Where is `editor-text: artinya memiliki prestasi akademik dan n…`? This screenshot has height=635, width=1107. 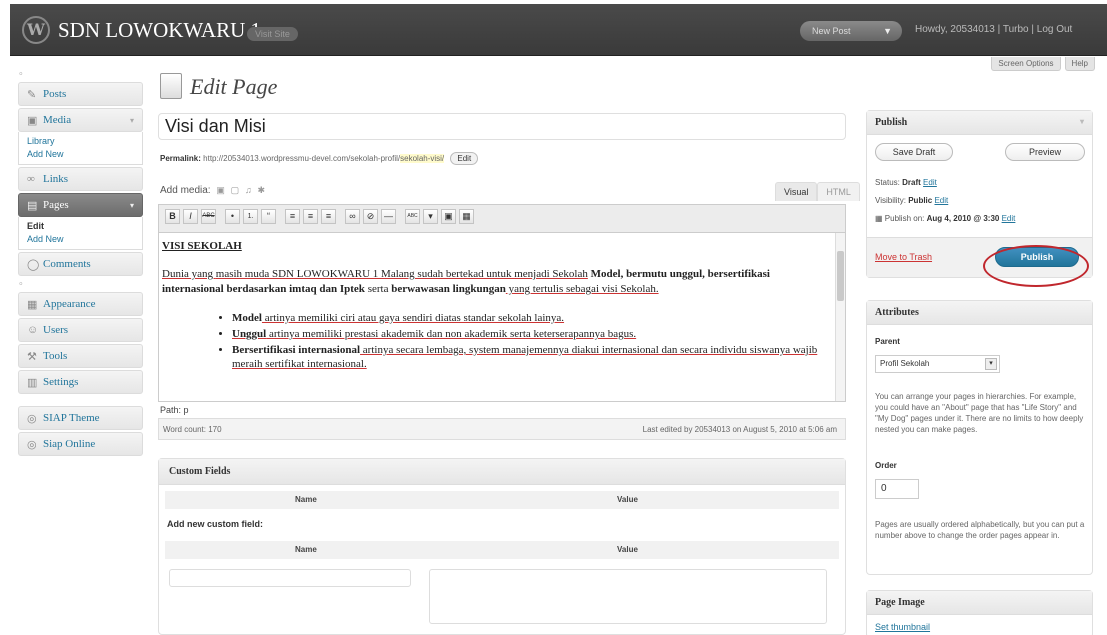 editor-text: artinya memiliki prestasi akademik dan n… is located at coordinates (451, 334).